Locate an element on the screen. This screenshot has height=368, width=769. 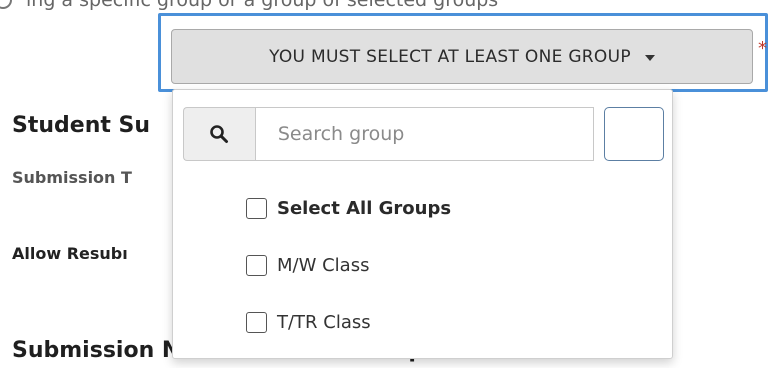
group-search is located at coordinates (423, 134).